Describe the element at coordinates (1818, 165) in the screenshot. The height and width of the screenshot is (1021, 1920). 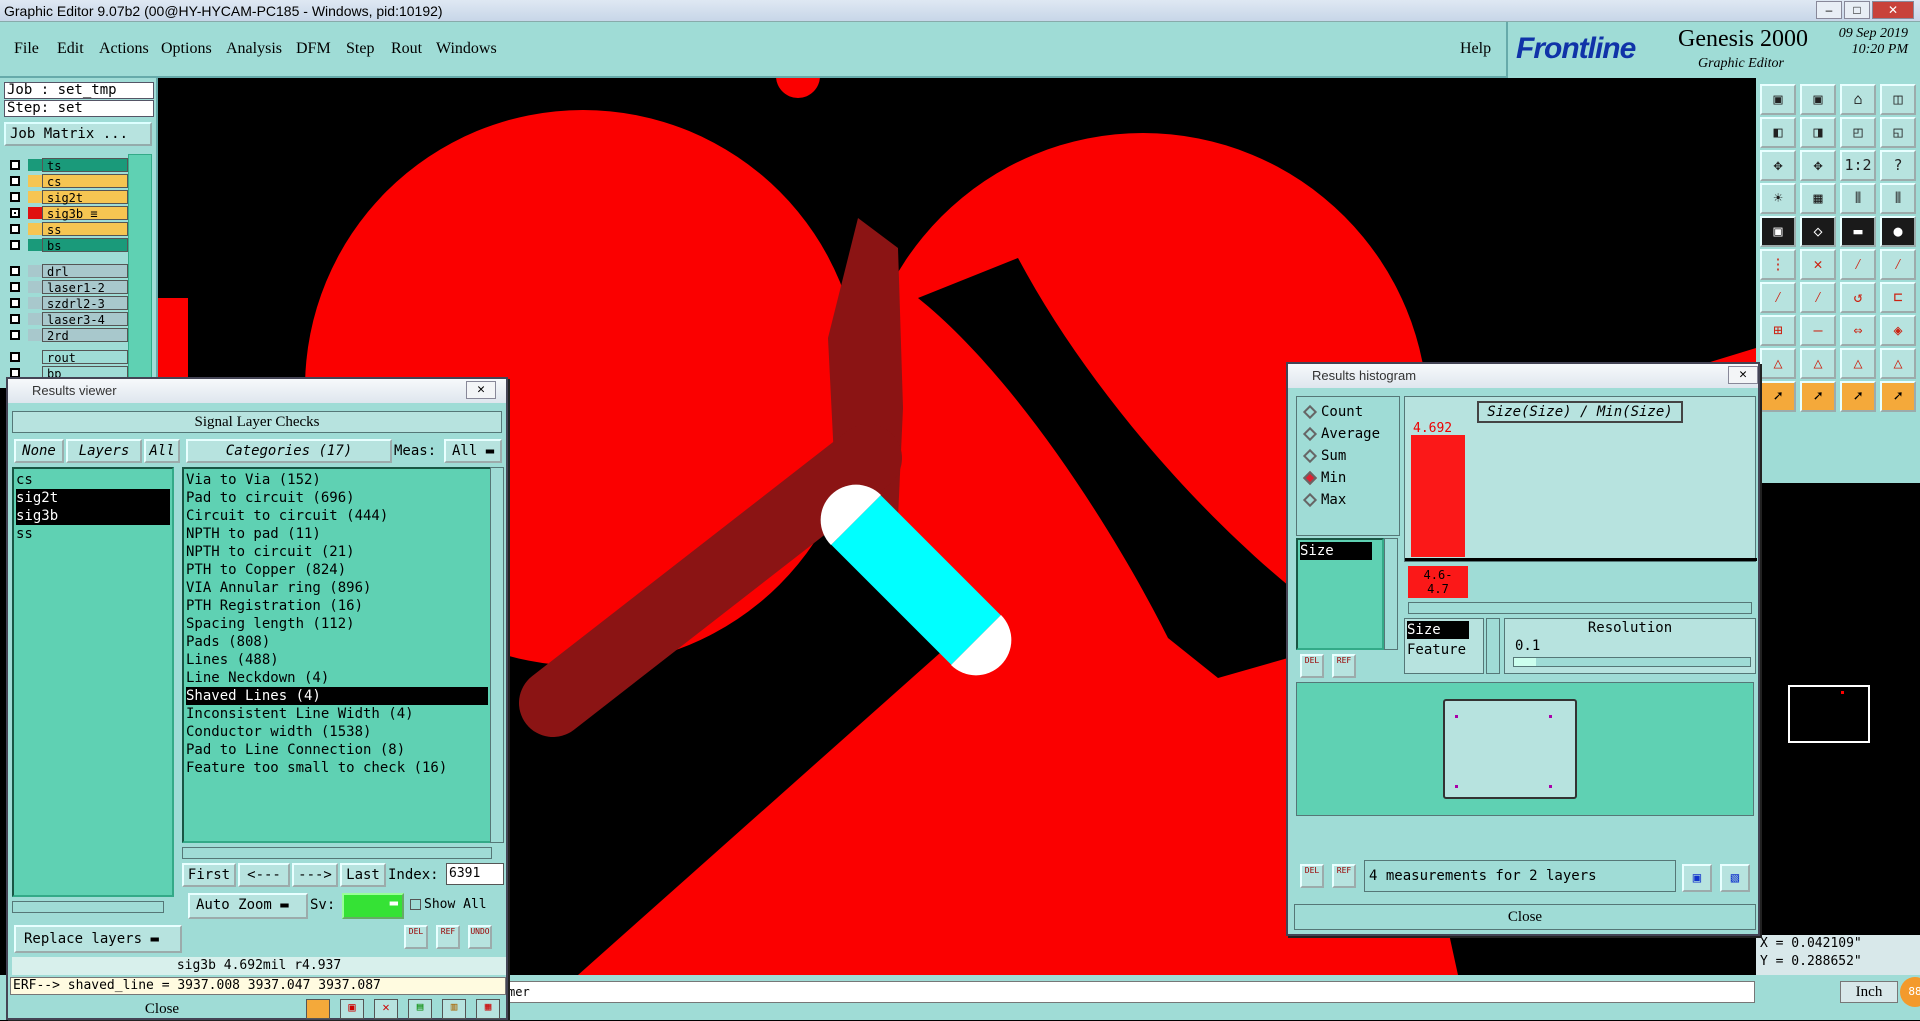
I see `zoom-pan-icon: ✥` at that location.